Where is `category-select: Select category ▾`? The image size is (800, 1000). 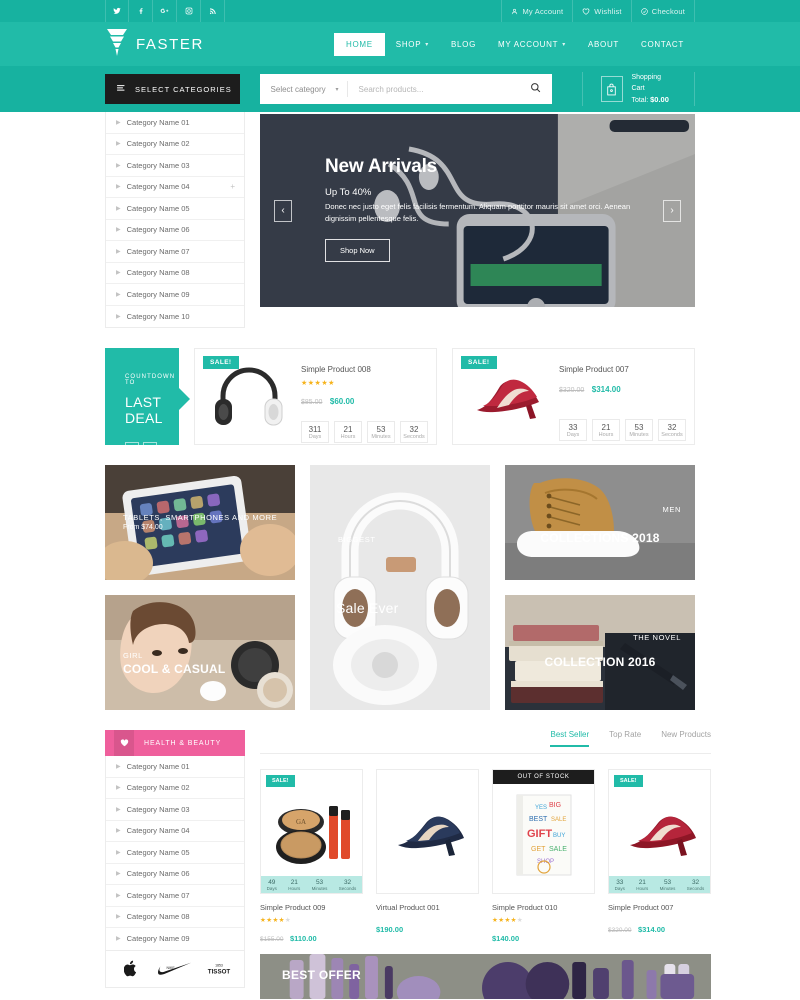
category-select: Select category ▾ is located at coordinates (304, 89).